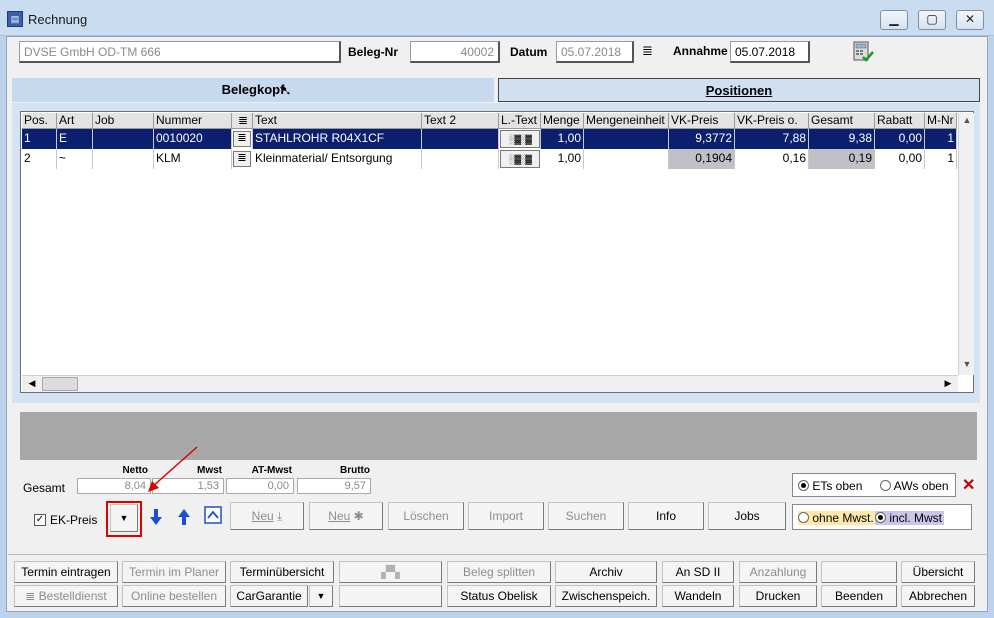 Image resolution: width=994 pixels, height=618 pixels. Describe the element at coordinates (739, 90) in the screenshot. I see `tab-positionen: Positionen` at that location.